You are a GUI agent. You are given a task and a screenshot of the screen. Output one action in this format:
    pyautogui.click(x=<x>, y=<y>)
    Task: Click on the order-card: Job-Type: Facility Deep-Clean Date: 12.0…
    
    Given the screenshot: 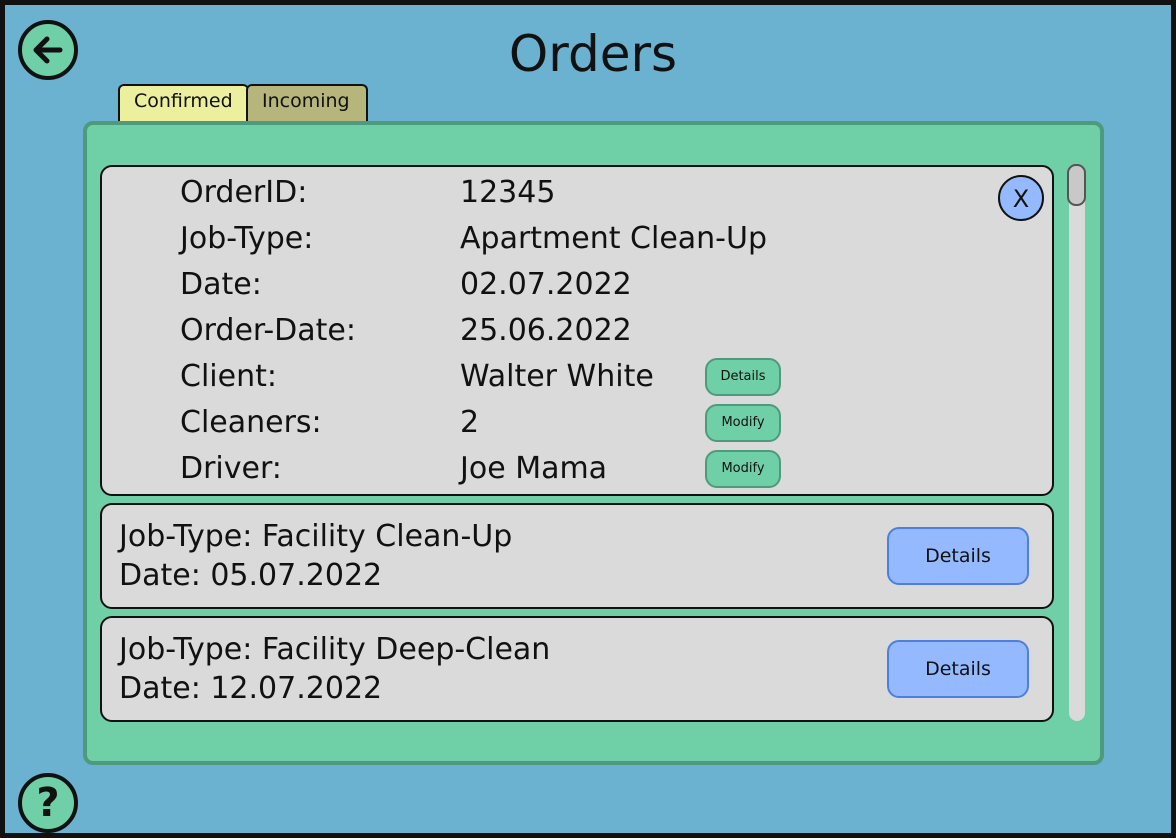 What is the action you would take?
    pyautogui.click(x=577, y=669)
    